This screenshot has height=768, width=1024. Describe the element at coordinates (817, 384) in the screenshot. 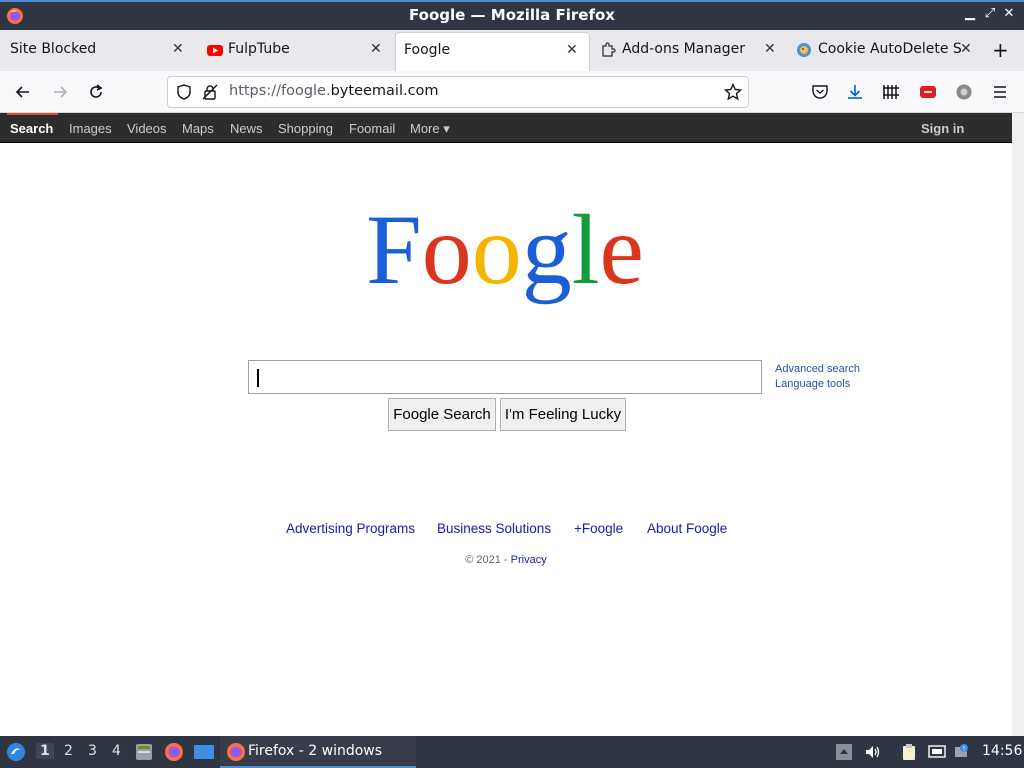

I see `language-tools-link: Language tools` at that location.